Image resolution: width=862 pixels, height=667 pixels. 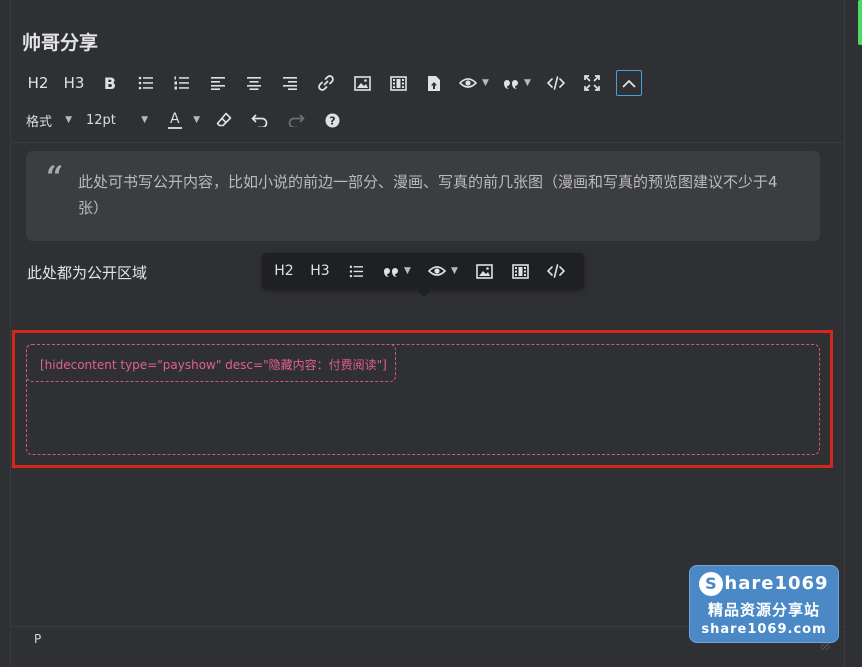 What do you see at coordinates (37, 639) in the screenshot?
I see `element-path: P` at bounding box center [37, 639].